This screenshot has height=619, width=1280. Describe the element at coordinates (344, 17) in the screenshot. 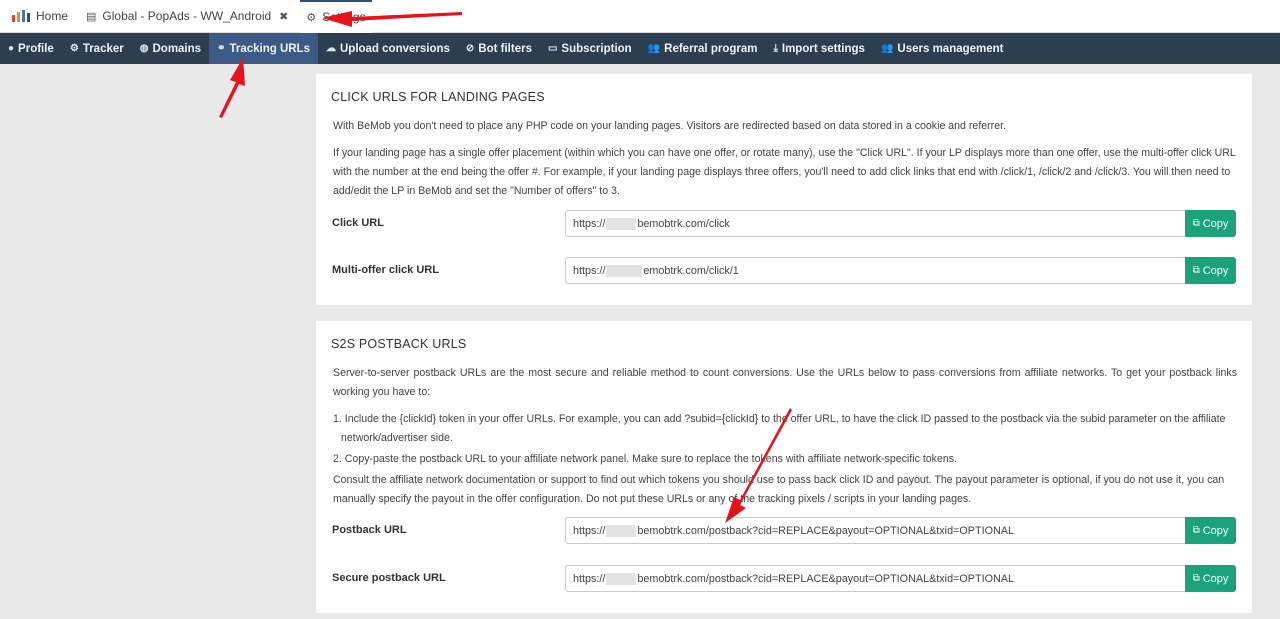

I see `tab-settings-label: Settings` at that location.